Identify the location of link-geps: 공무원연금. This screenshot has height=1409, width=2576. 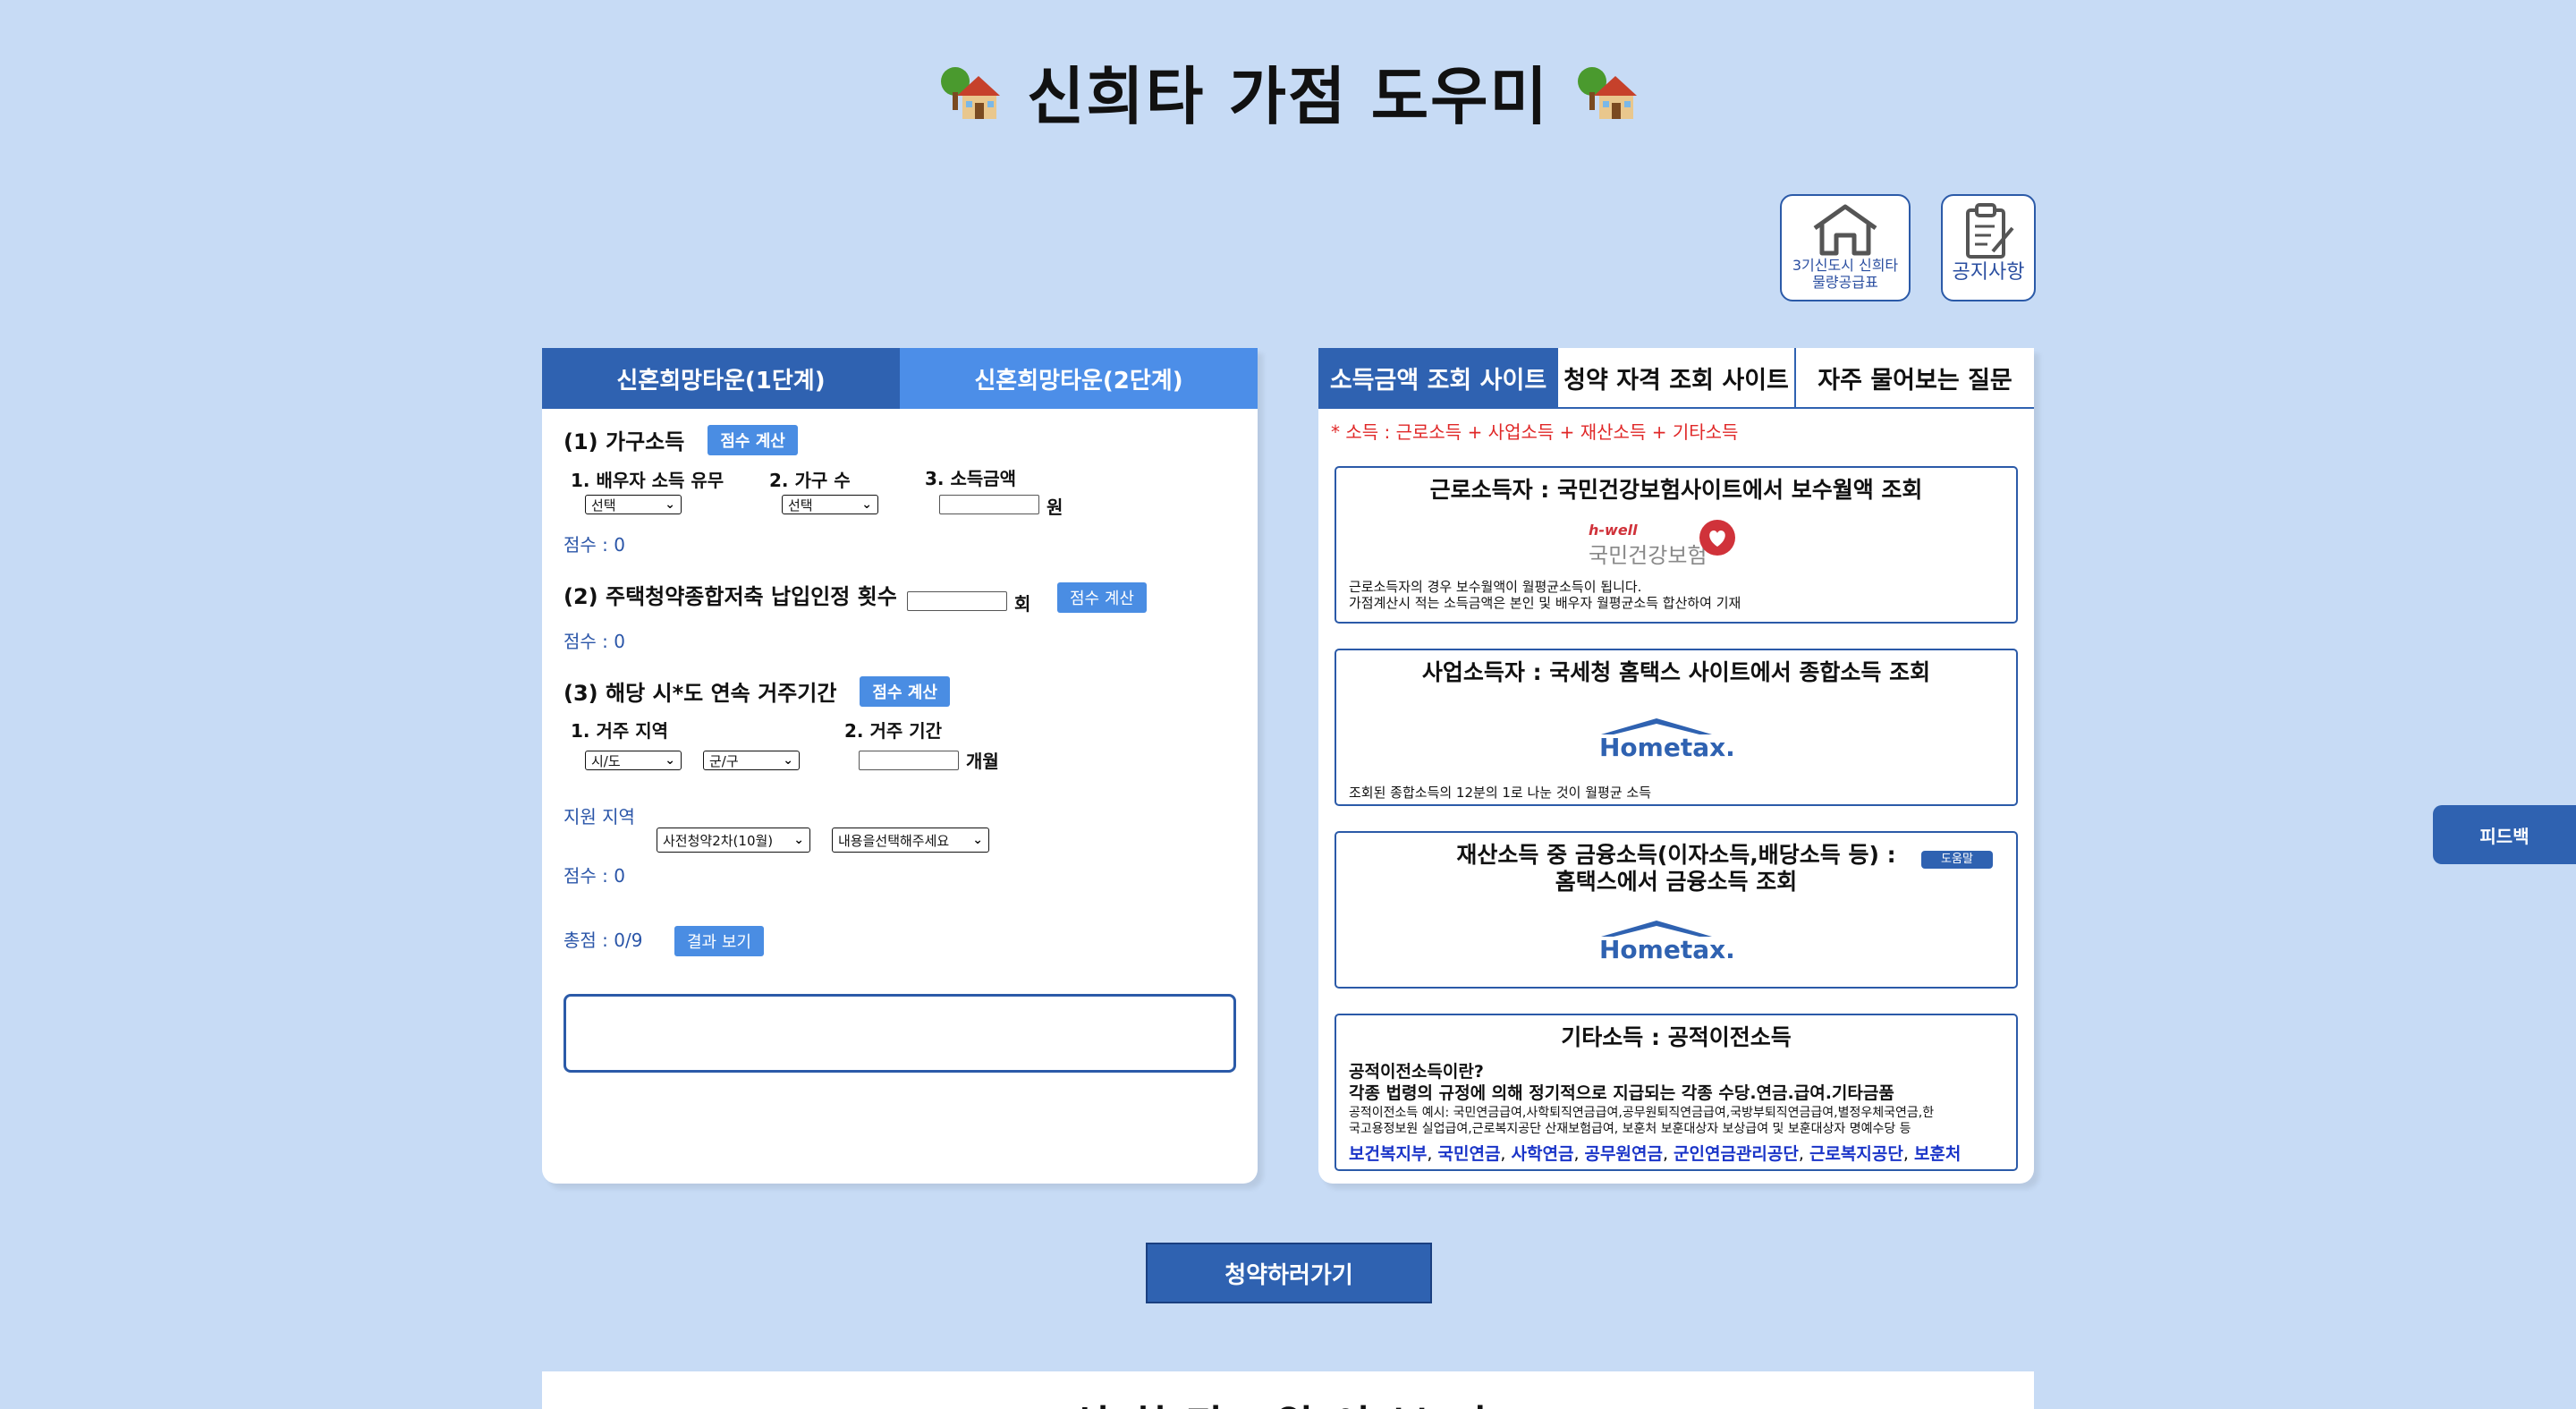
(1624, 1154).